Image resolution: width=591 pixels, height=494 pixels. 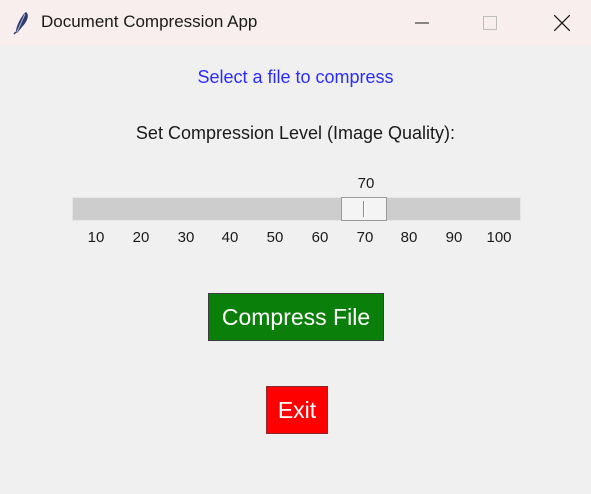 I want to click on exit-button: Exit, so click(x=297, y=410).